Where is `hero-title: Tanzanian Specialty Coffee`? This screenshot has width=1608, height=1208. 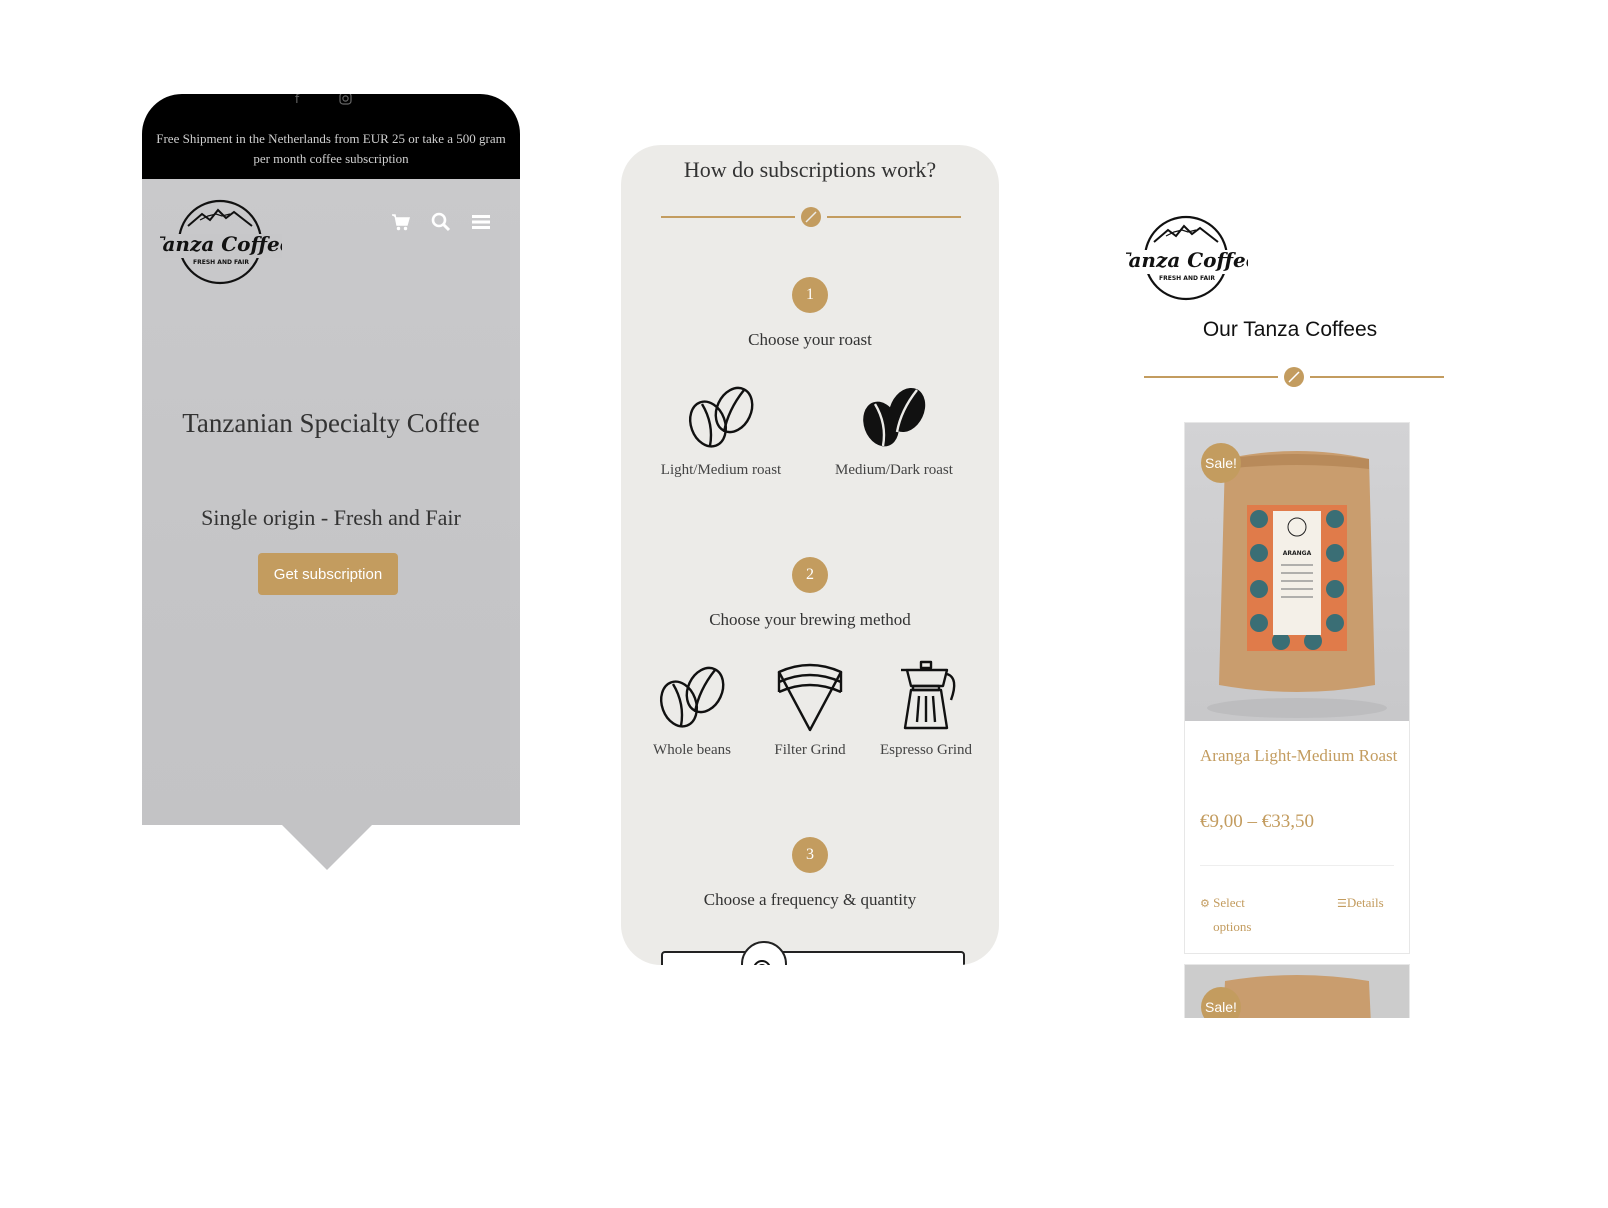
hero-title: Tanzanian Specialty Coffee is located at coordinates (331, 423).